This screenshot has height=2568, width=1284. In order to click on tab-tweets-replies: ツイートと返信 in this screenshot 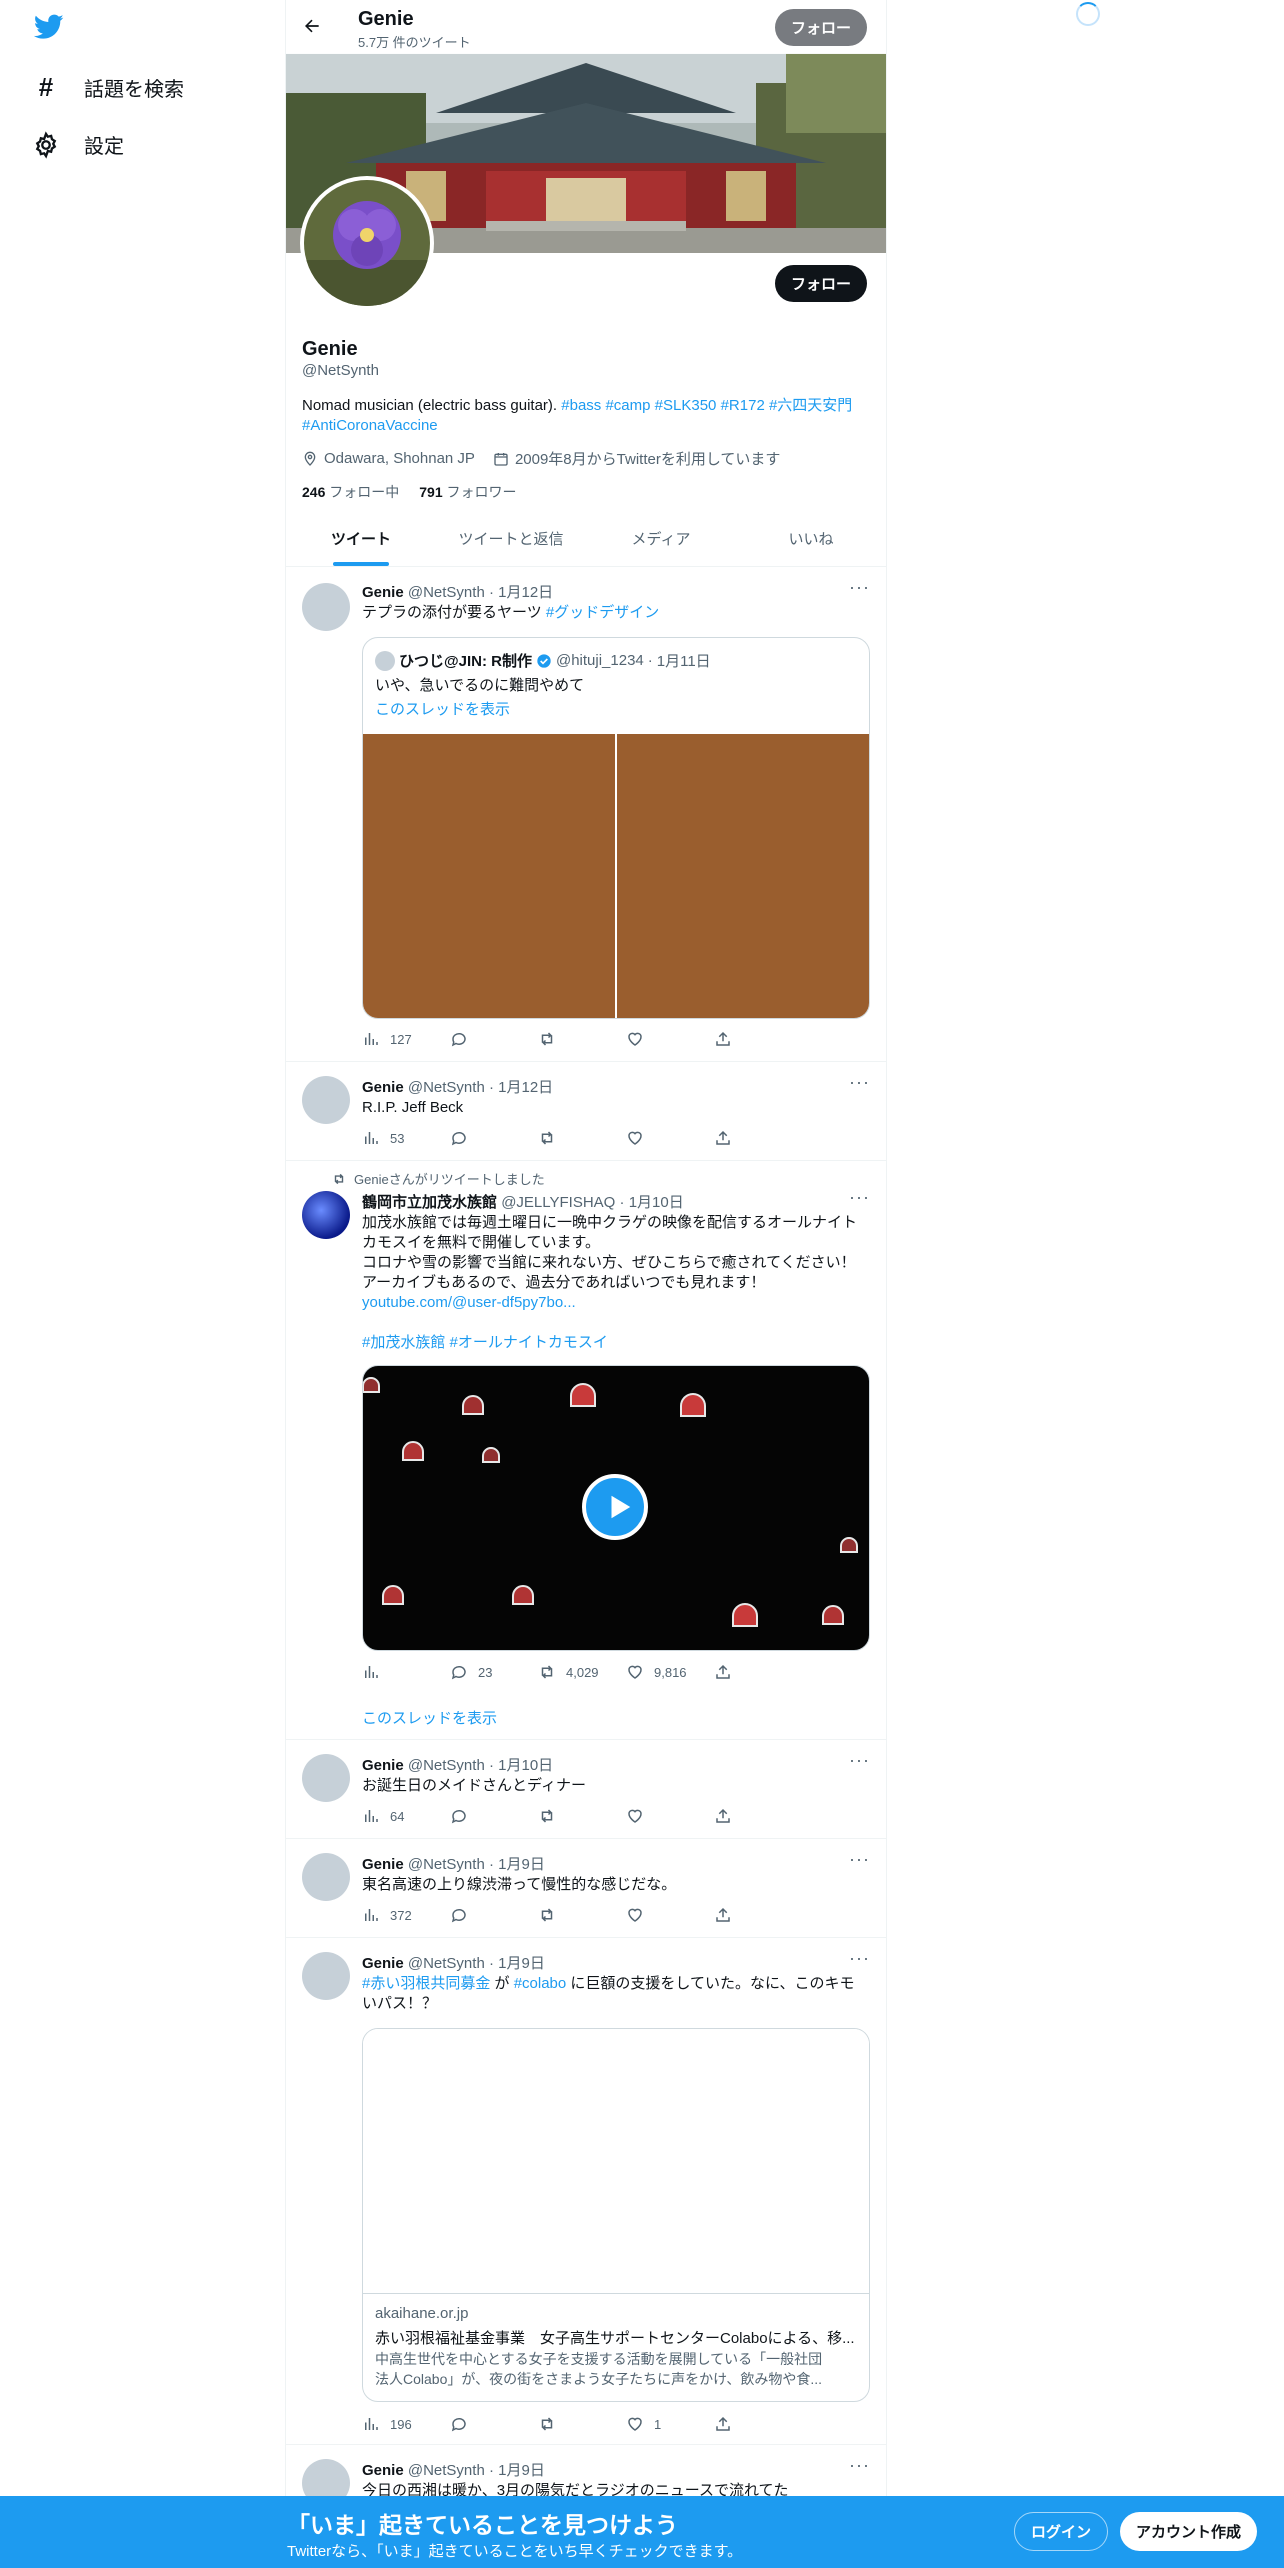, I will do `click(511, 538)`.